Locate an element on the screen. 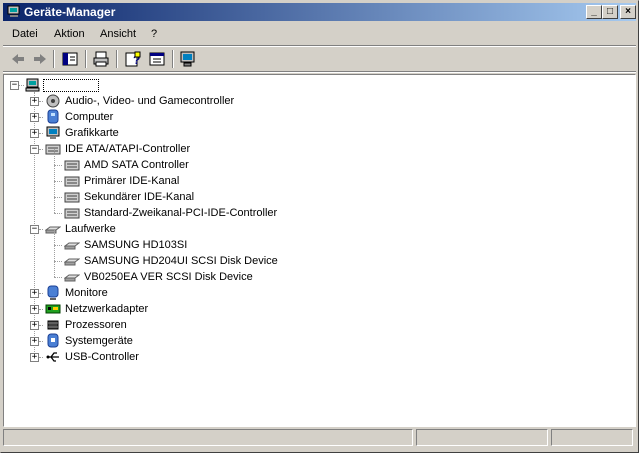 Image resolution: width=639 pixels, height=453 pixels. tree-category: + Audio-, Video- und Gamecontroller is located at coordinates (304, 101).